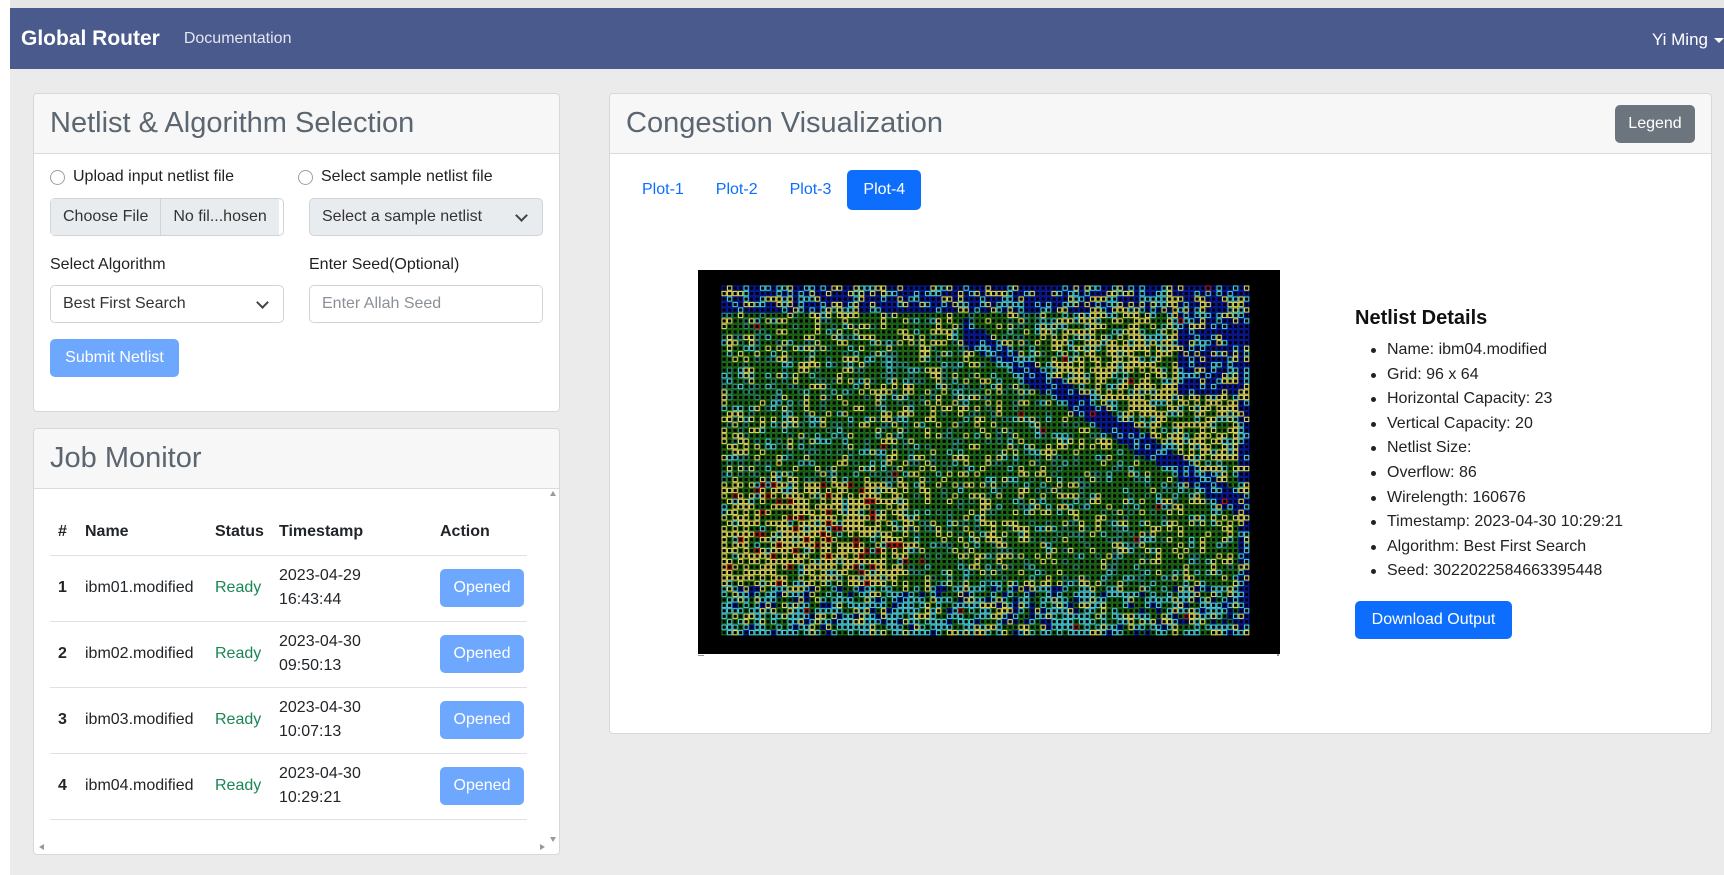 This screenshot has height=875, width=1724. I want to click on row-timestamp: 2023-04-30 10:07:13, so click(351, 720).